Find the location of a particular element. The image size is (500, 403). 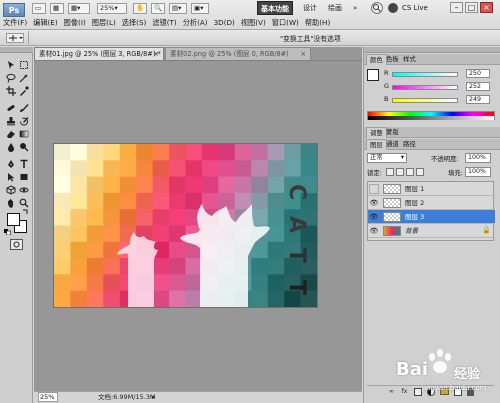

gradient-tool-icon is located at coordinates (24, 134).